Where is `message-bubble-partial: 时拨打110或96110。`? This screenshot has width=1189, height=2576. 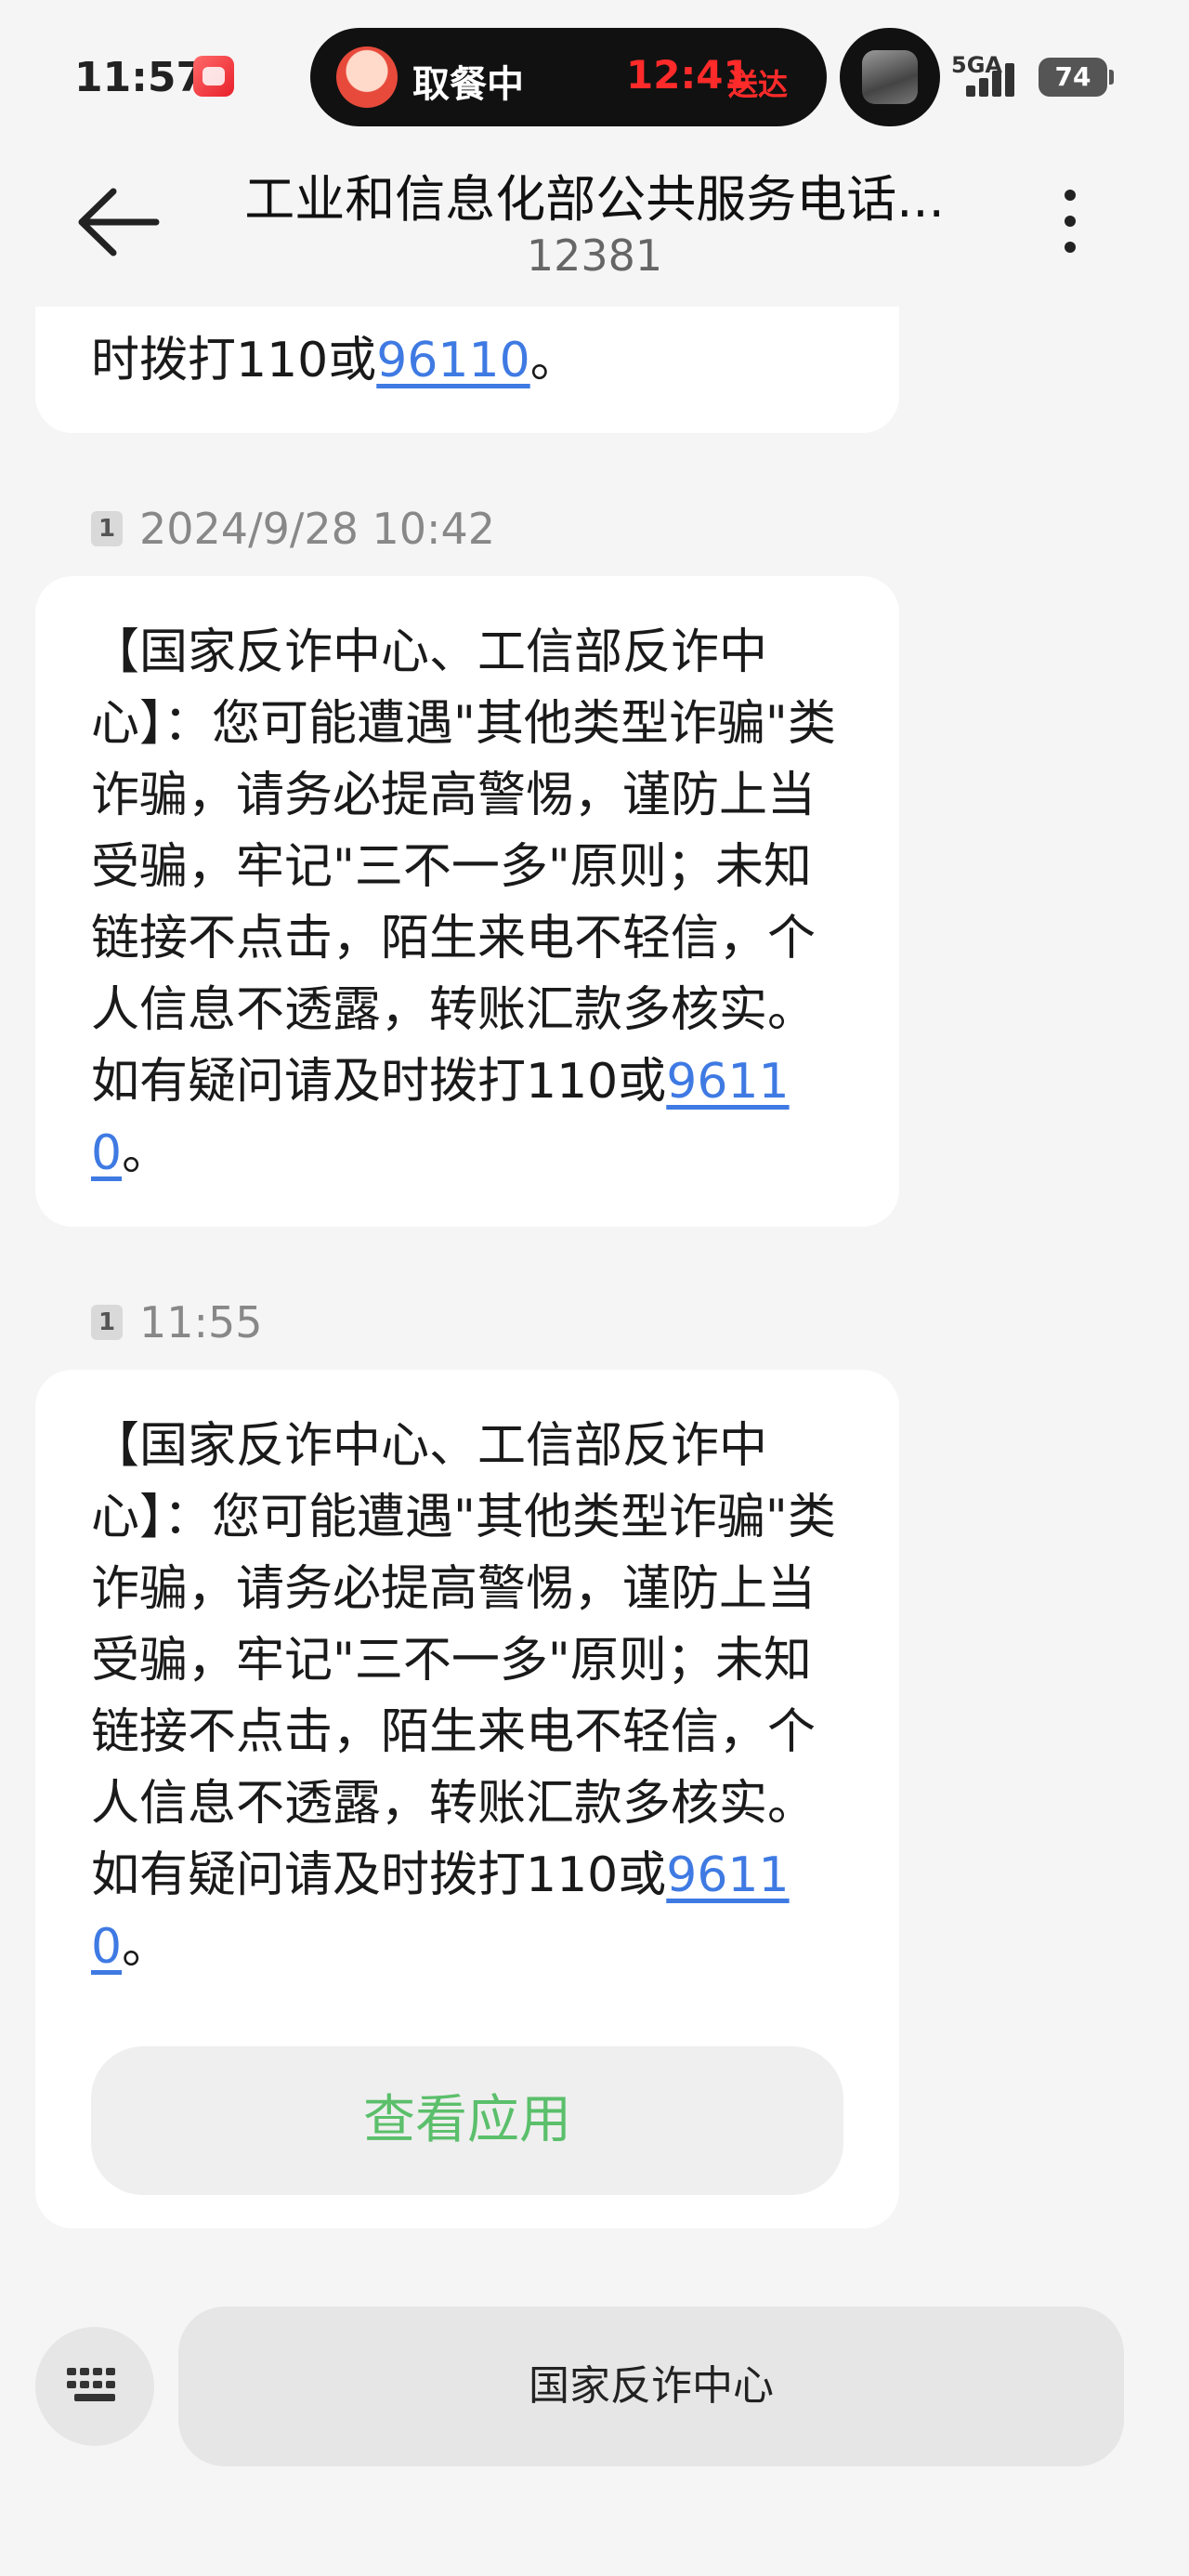 message-bubble-partial: 时拨打110或96110。 is located at coordinates (467, 370).